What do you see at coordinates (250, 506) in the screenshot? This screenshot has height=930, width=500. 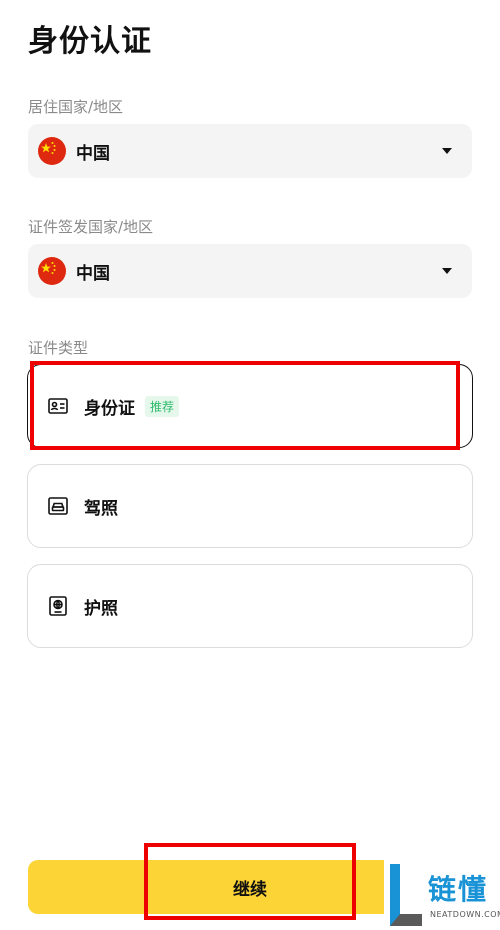 I see `doc-option-drivers-license: 驾照` at bounding box center [250, 506].